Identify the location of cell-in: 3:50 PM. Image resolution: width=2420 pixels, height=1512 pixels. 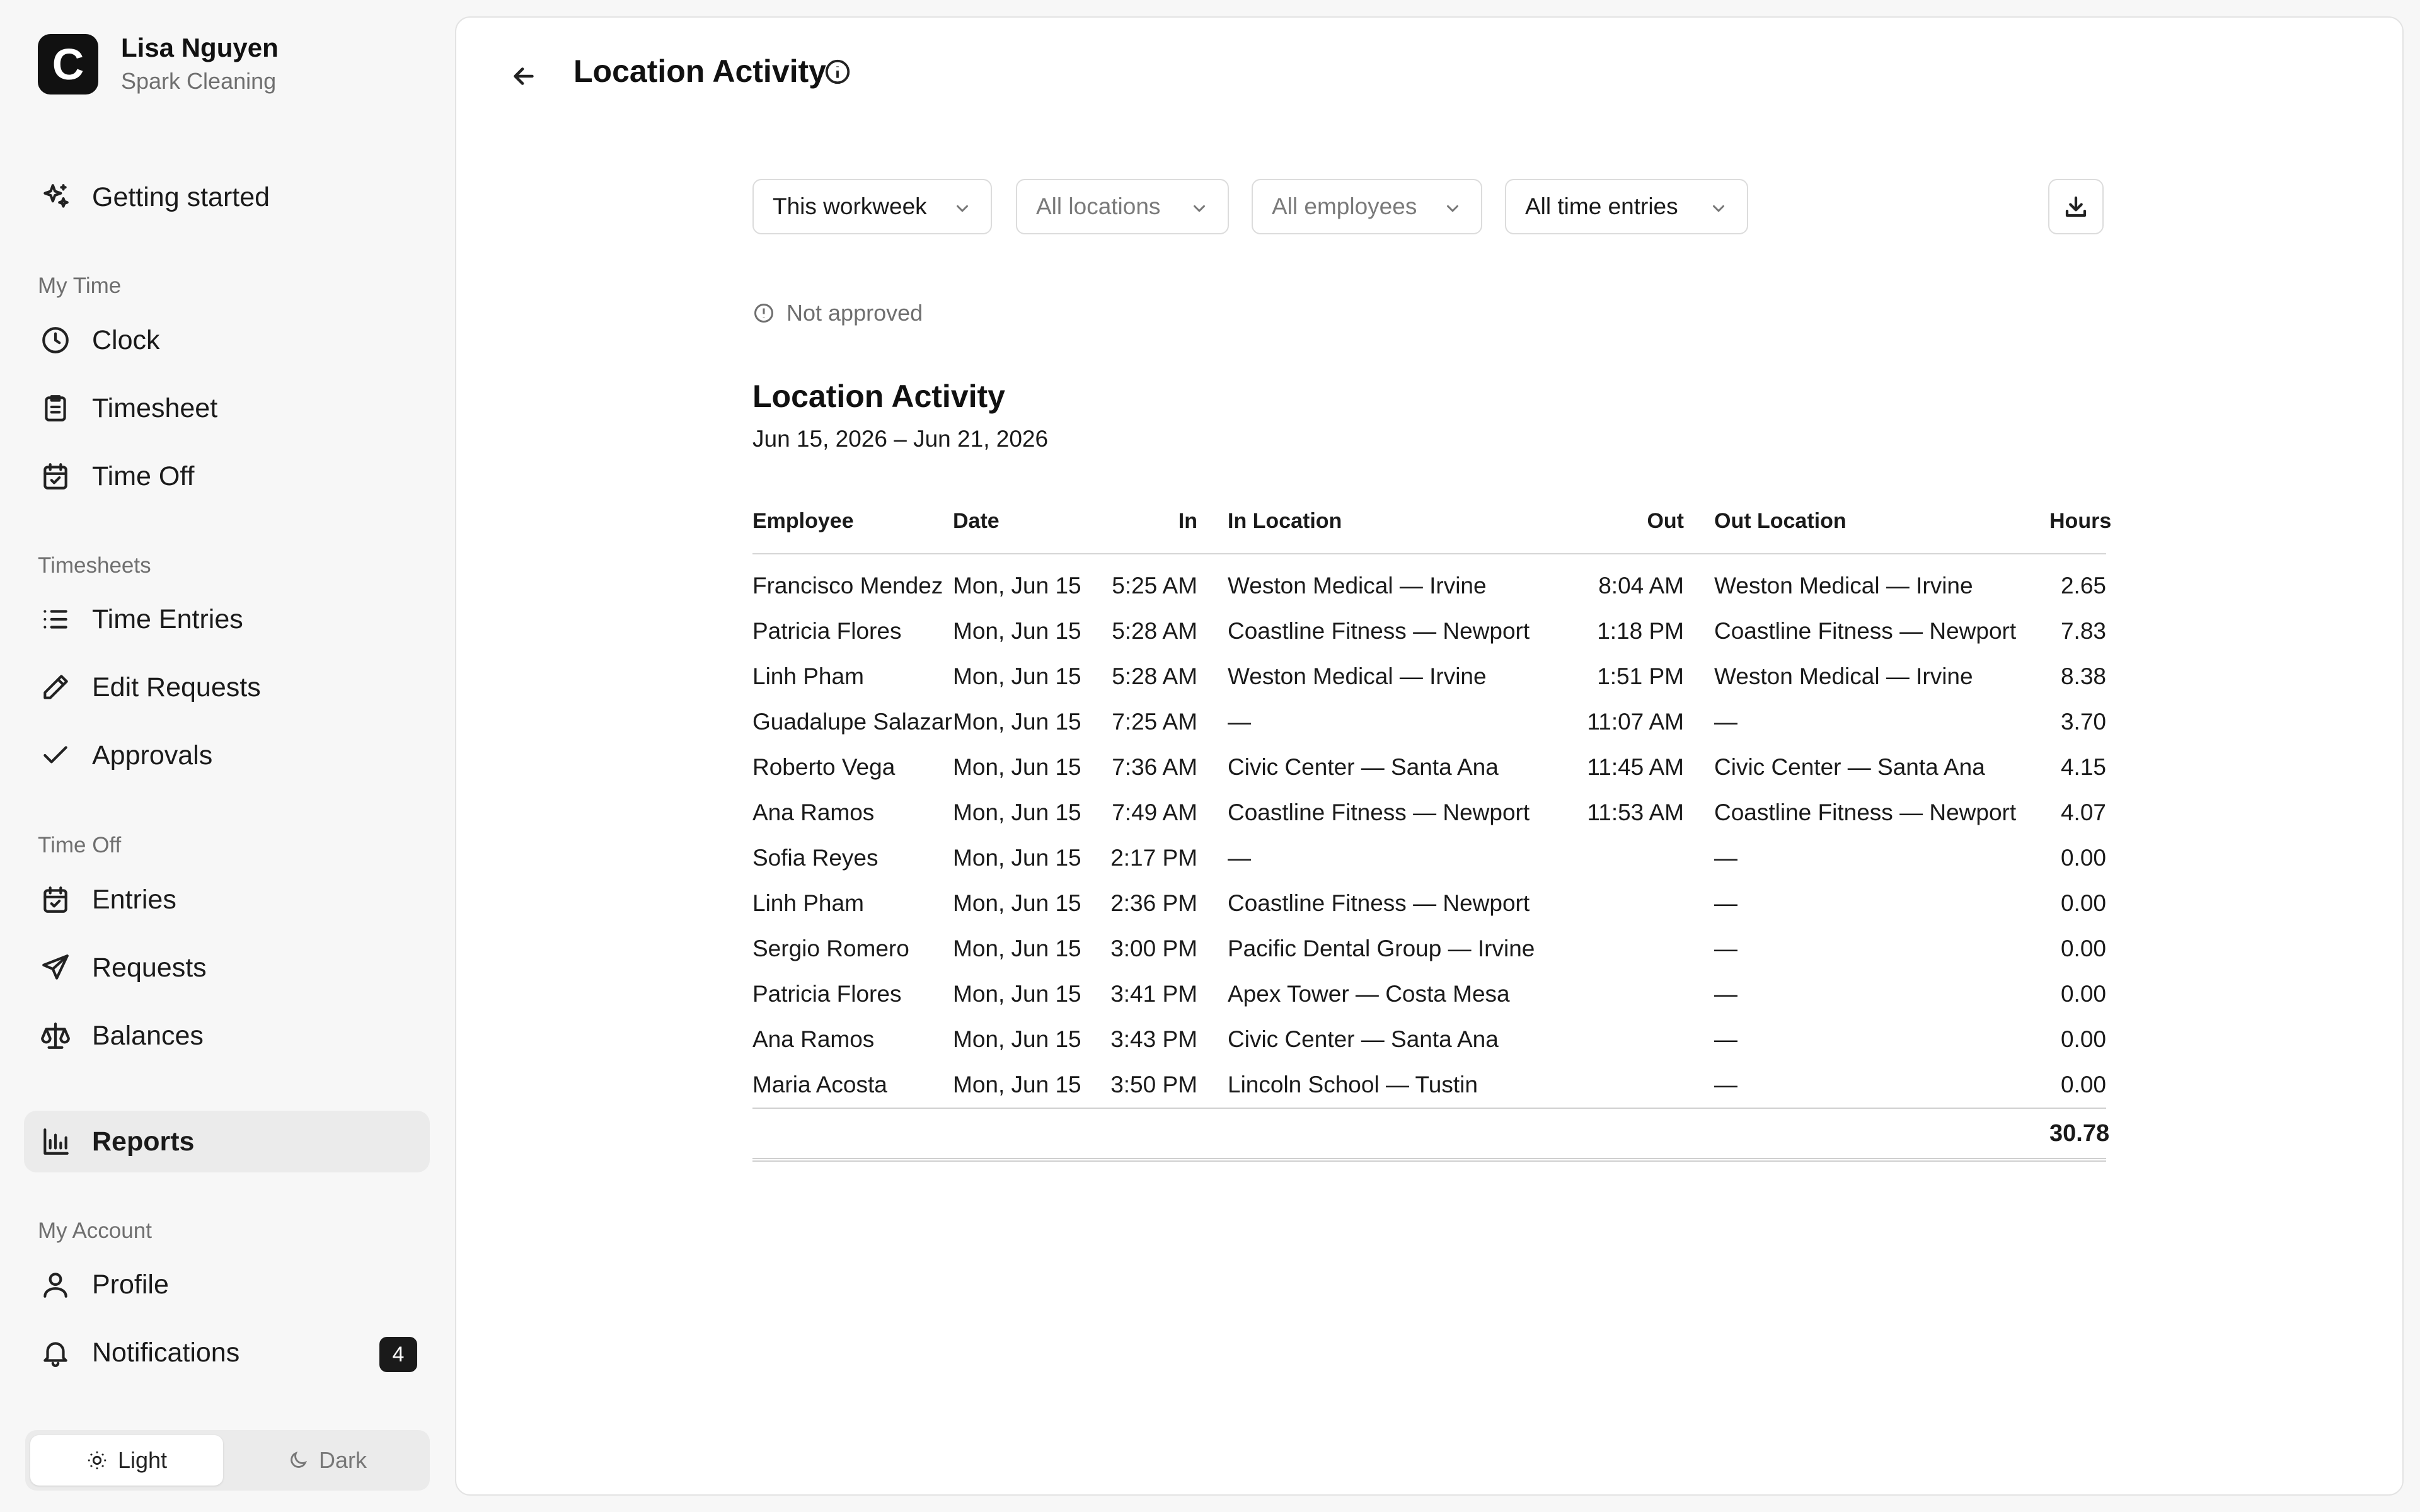
(1153, 1084).